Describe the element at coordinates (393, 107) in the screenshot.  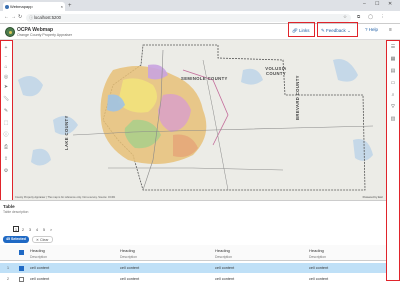
I see `filter-icon: ⛛` at that location.